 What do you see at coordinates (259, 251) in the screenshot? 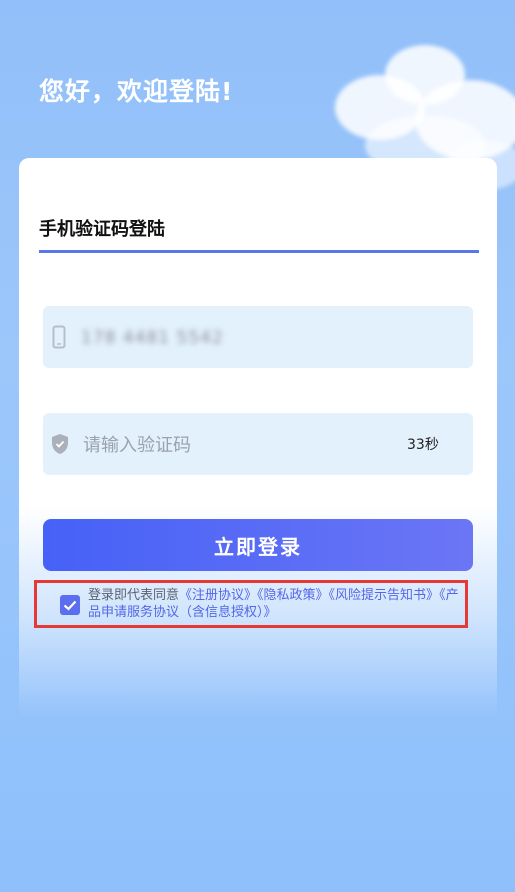
I see `tab-underline` at bounding box center [259, 251].